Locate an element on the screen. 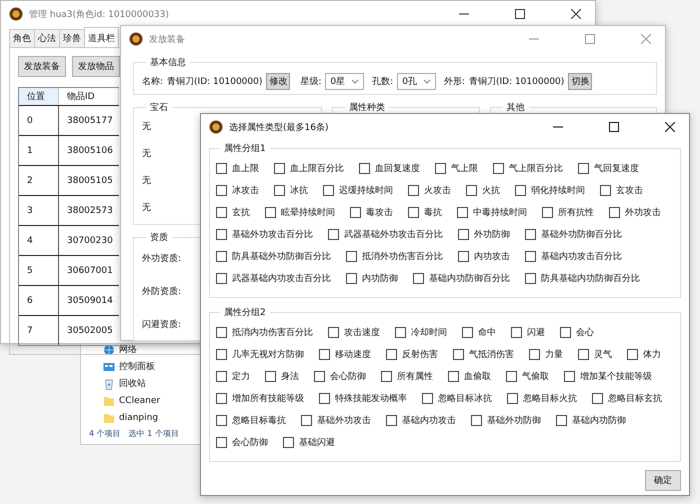 The height and width of the screenshot is (504, 700). checkbox-label: 毒攻击 is located at coordinates (379, 212).